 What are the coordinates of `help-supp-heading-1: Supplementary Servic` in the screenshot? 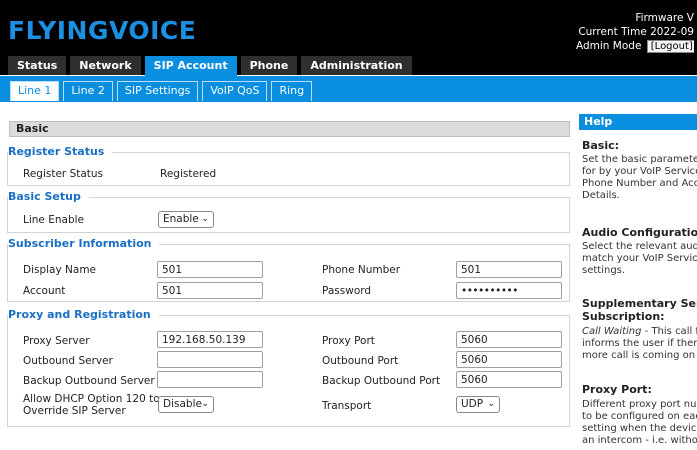 It's located at (639, 303).